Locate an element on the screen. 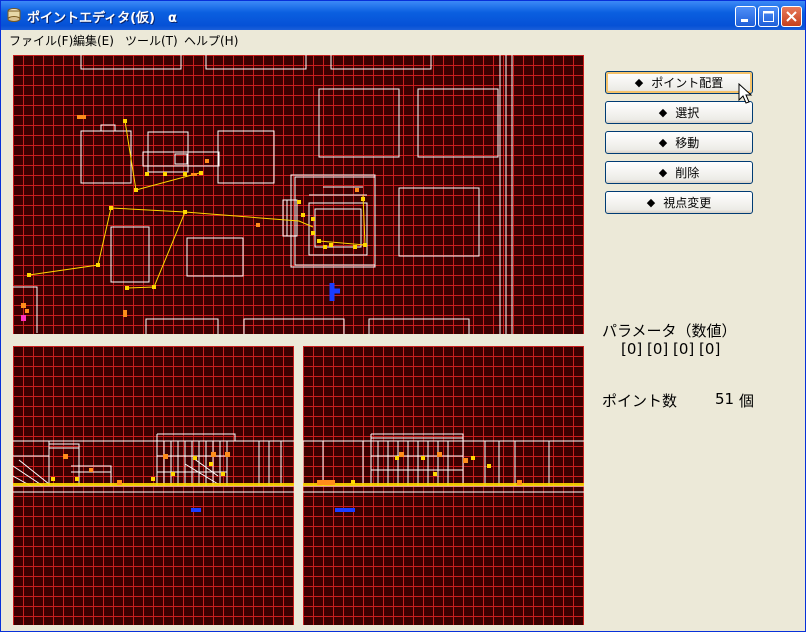  menu-edit: 編集(E) is located at coordinates (93, 40).